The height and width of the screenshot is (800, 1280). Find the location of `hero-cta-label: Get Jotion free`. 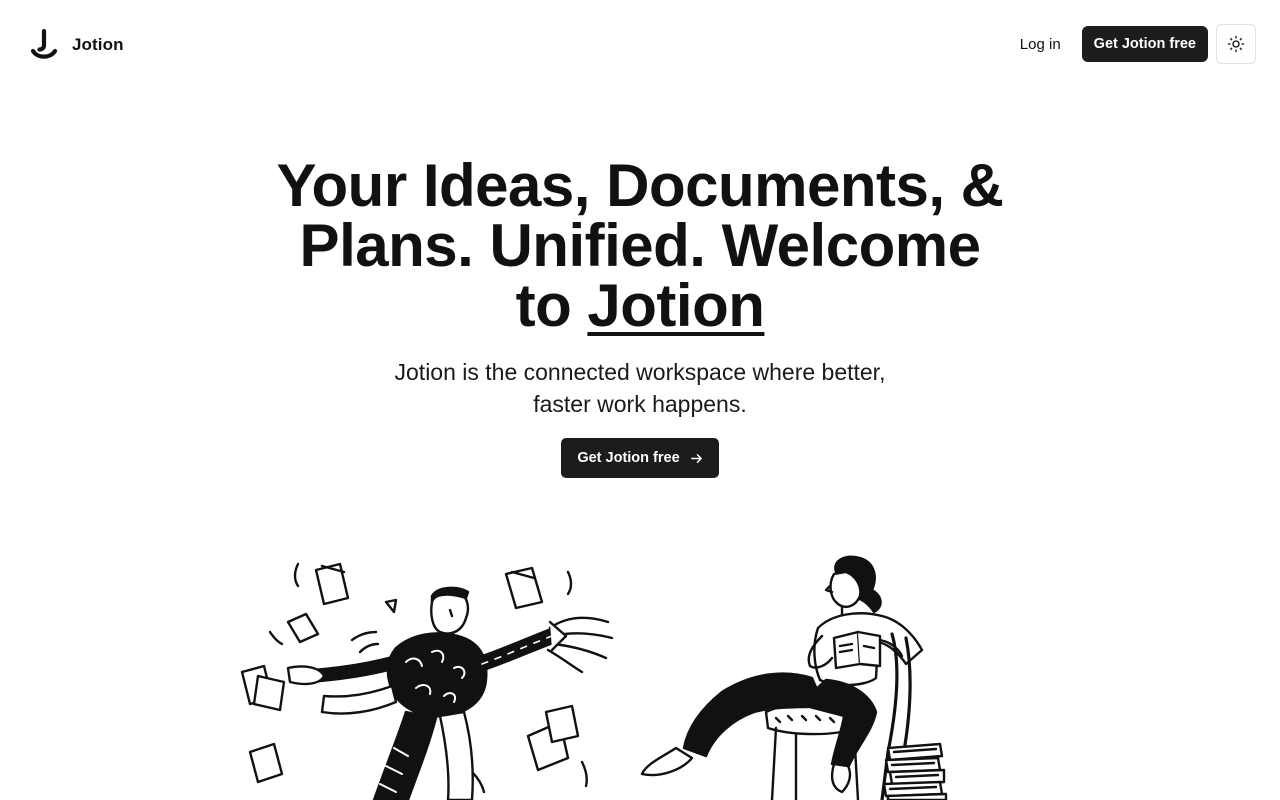

hero-cta-label: Get Jotion free is located at coordinates (628, 458).